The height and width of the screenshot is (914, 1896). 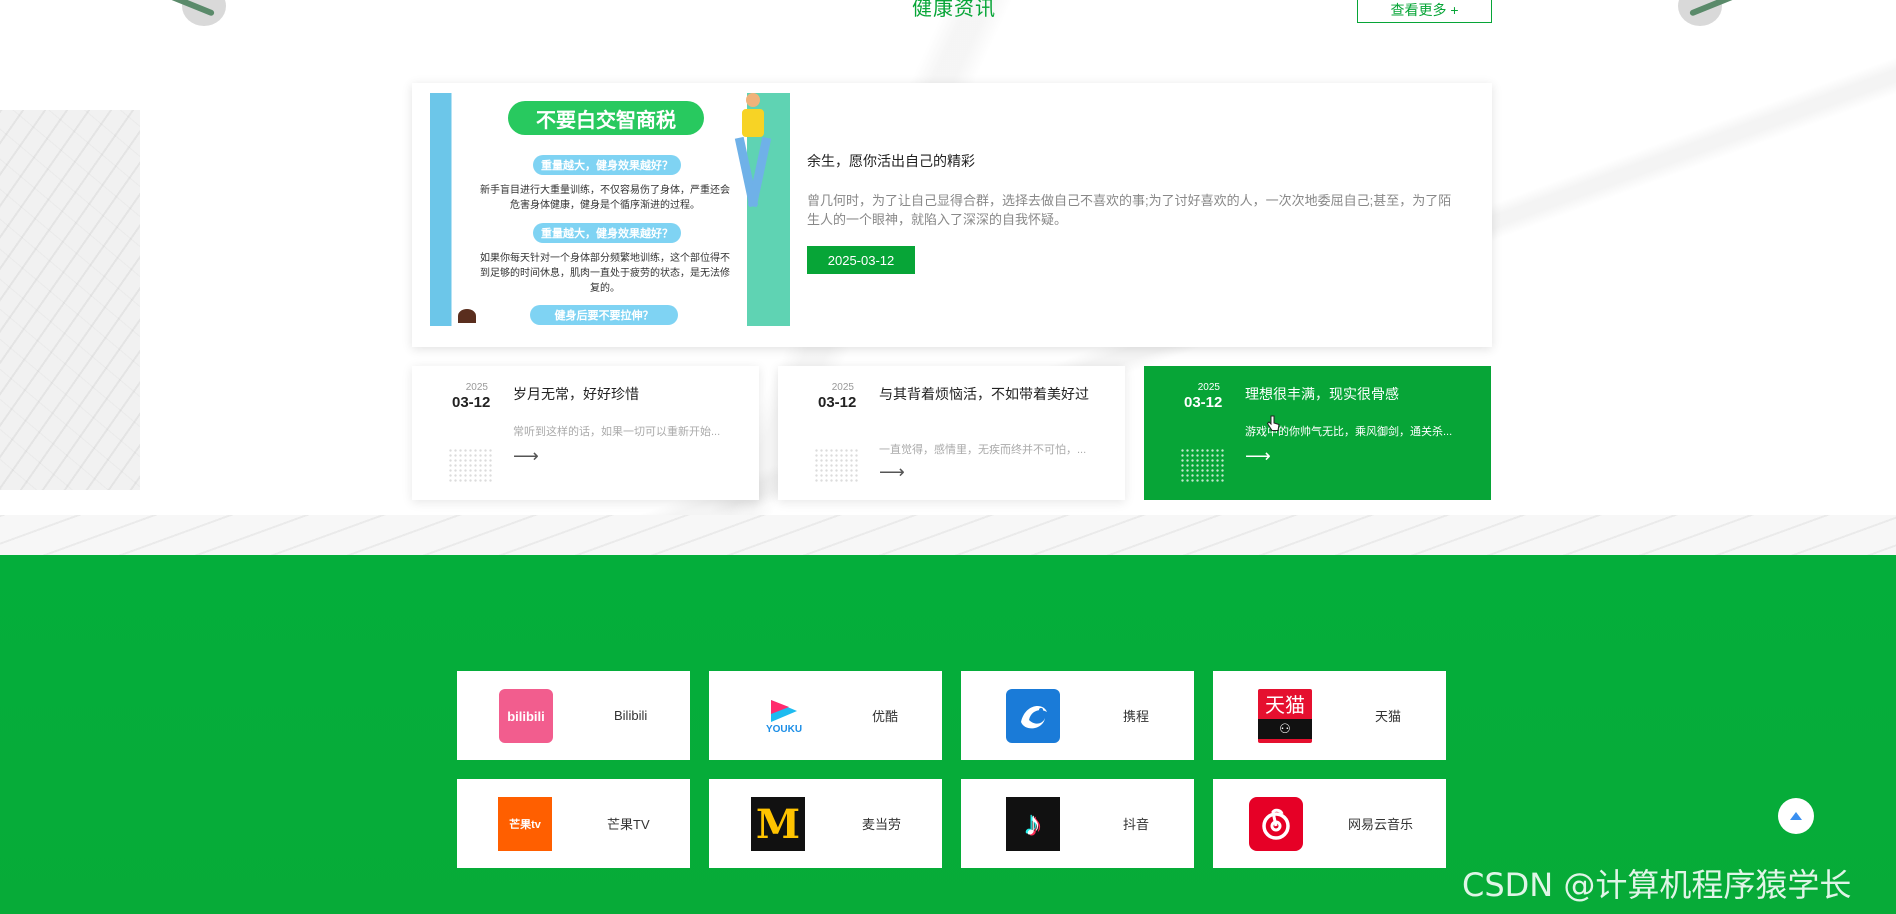 I want to click on chevron-up-icon, so click(x=1796, y=816).